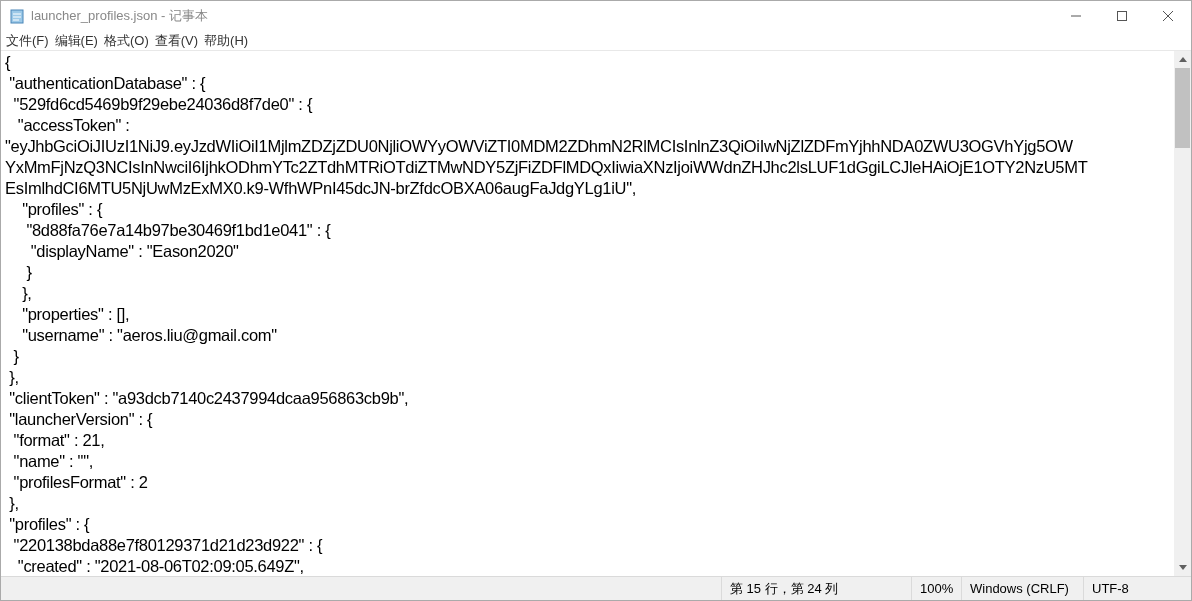  Describe the element at coordinates (546, 167) in the screenshot. I see `text-line: YxMmFjNzQ3NCIsInNwciI6IjhkODhmYTc2ZTdhMTRiOTdiZTMwNDY5ZjFiZDFlMDQxIiwiaXNzIjoiWWdnZHJhc2lsLUF1dGgiLCJleHAiOjE1OTY2NzU5MT` at that location.